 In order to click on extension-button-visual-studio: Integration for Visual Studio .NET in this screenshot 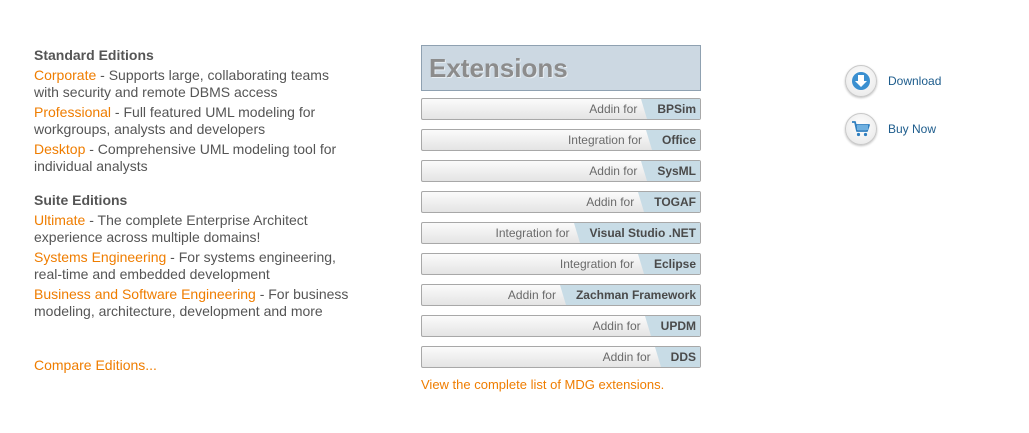, I will do `click(561, 233)`.